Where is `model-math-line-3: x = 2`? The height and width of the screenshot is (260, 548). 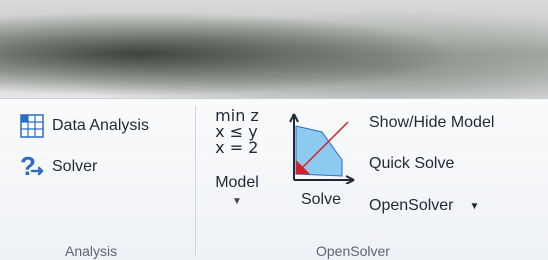
model-math-line-3: x = 2 is located at coordinates (237, 147).